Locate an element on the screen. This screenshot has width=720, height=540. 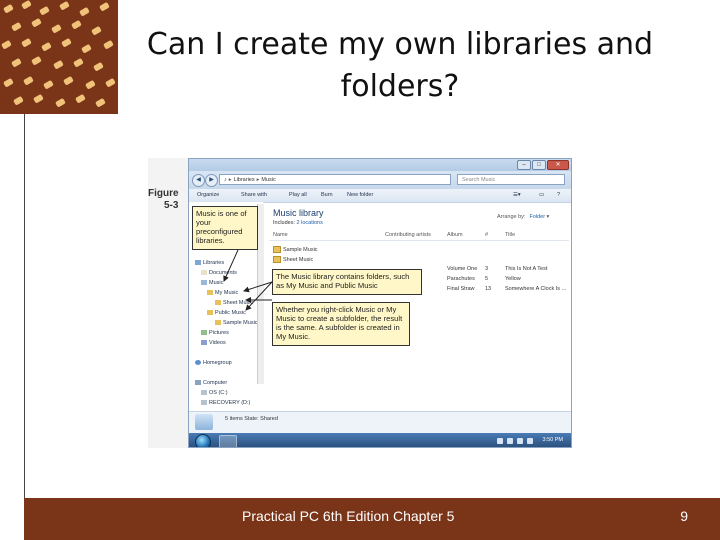
column-divider is located at coordinates (419, 240).